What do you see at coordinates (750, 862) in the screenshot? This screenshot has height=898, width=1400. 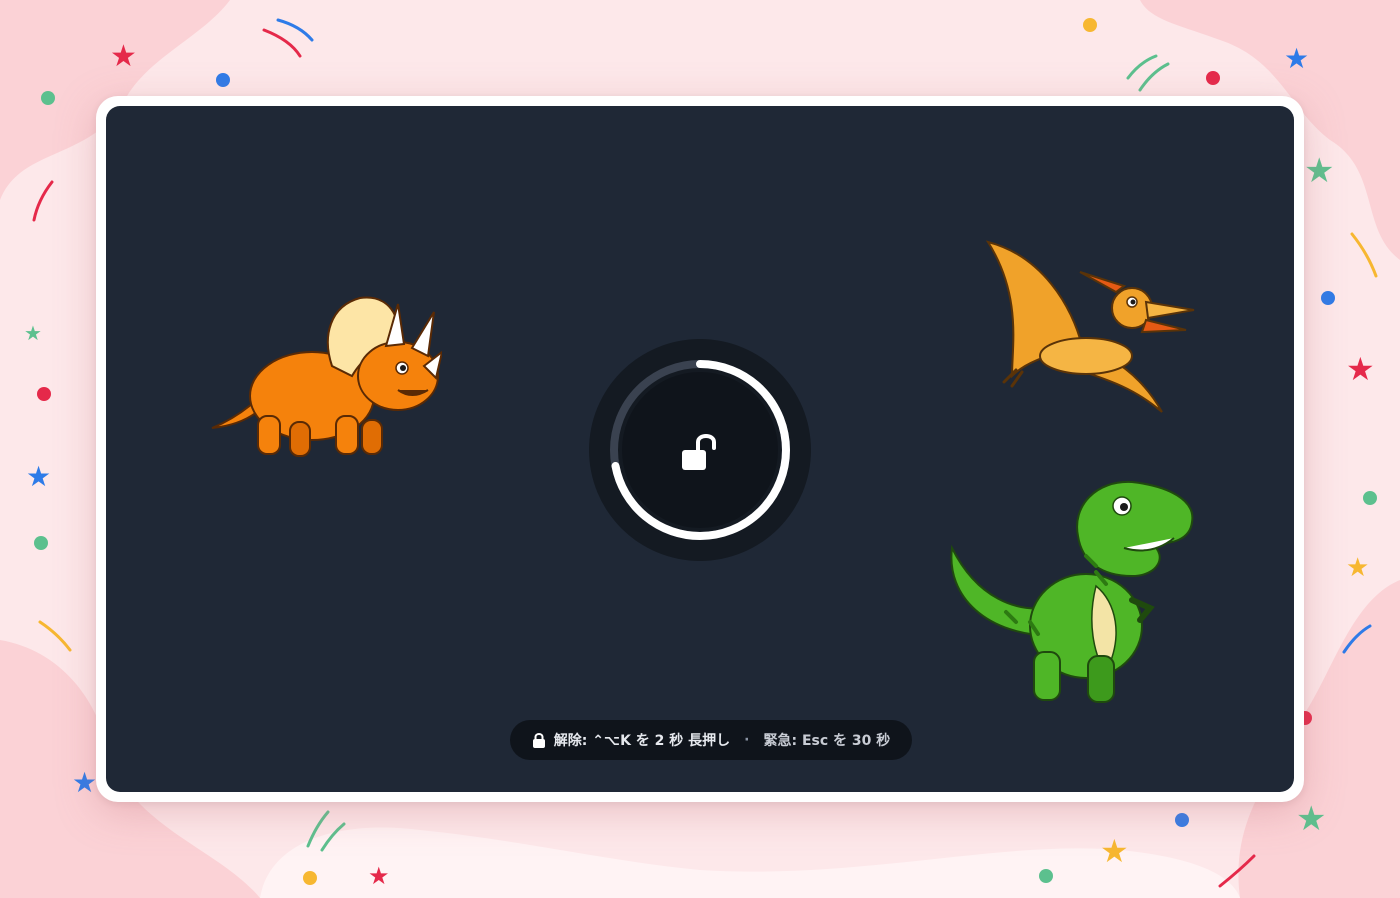 I see `pink-blob` at bounding box center [750, 862].